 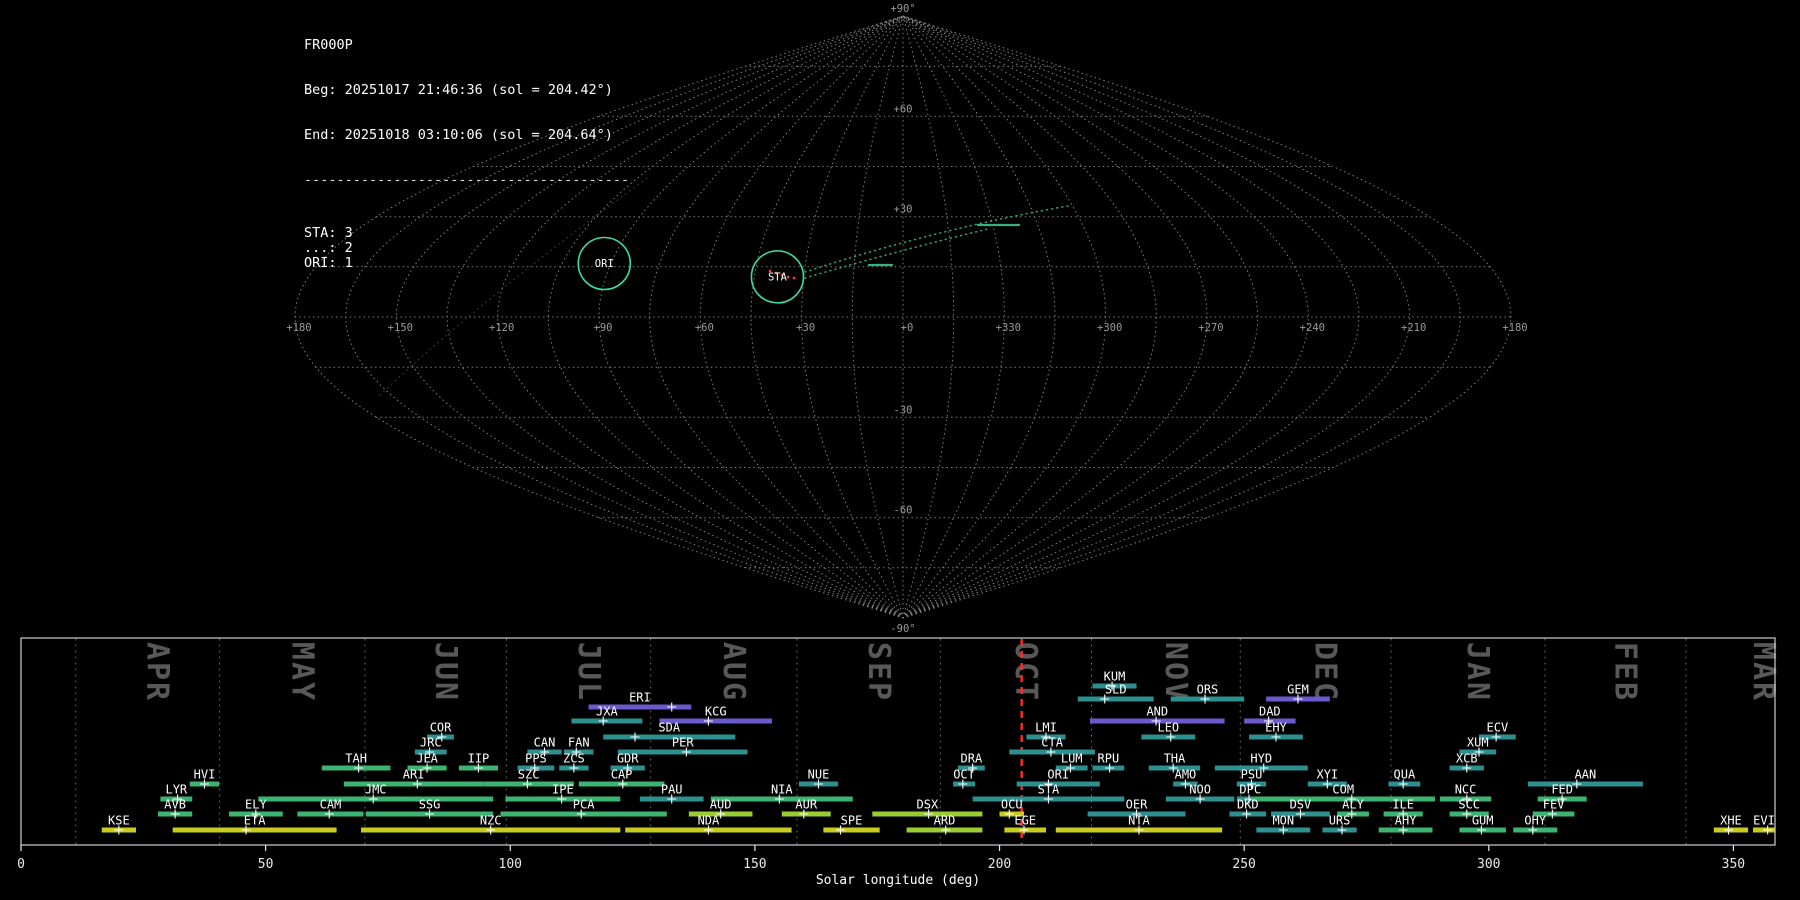 I want to click on shower-label-MON: MON, so click(x=1283, y=821).